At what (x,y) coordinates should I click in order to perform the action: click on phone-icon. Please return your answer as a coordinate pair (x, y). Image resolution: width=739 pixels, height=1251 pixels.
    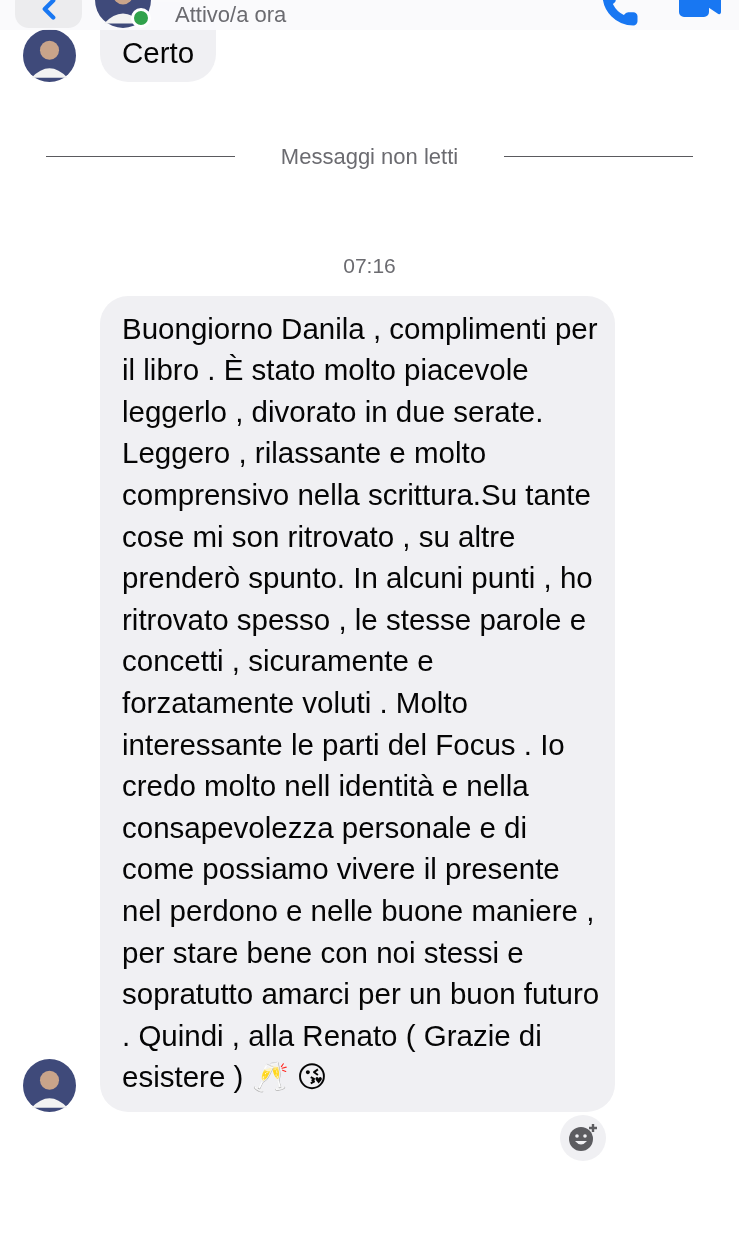
    Looking at the image, I should click on (620, 14).